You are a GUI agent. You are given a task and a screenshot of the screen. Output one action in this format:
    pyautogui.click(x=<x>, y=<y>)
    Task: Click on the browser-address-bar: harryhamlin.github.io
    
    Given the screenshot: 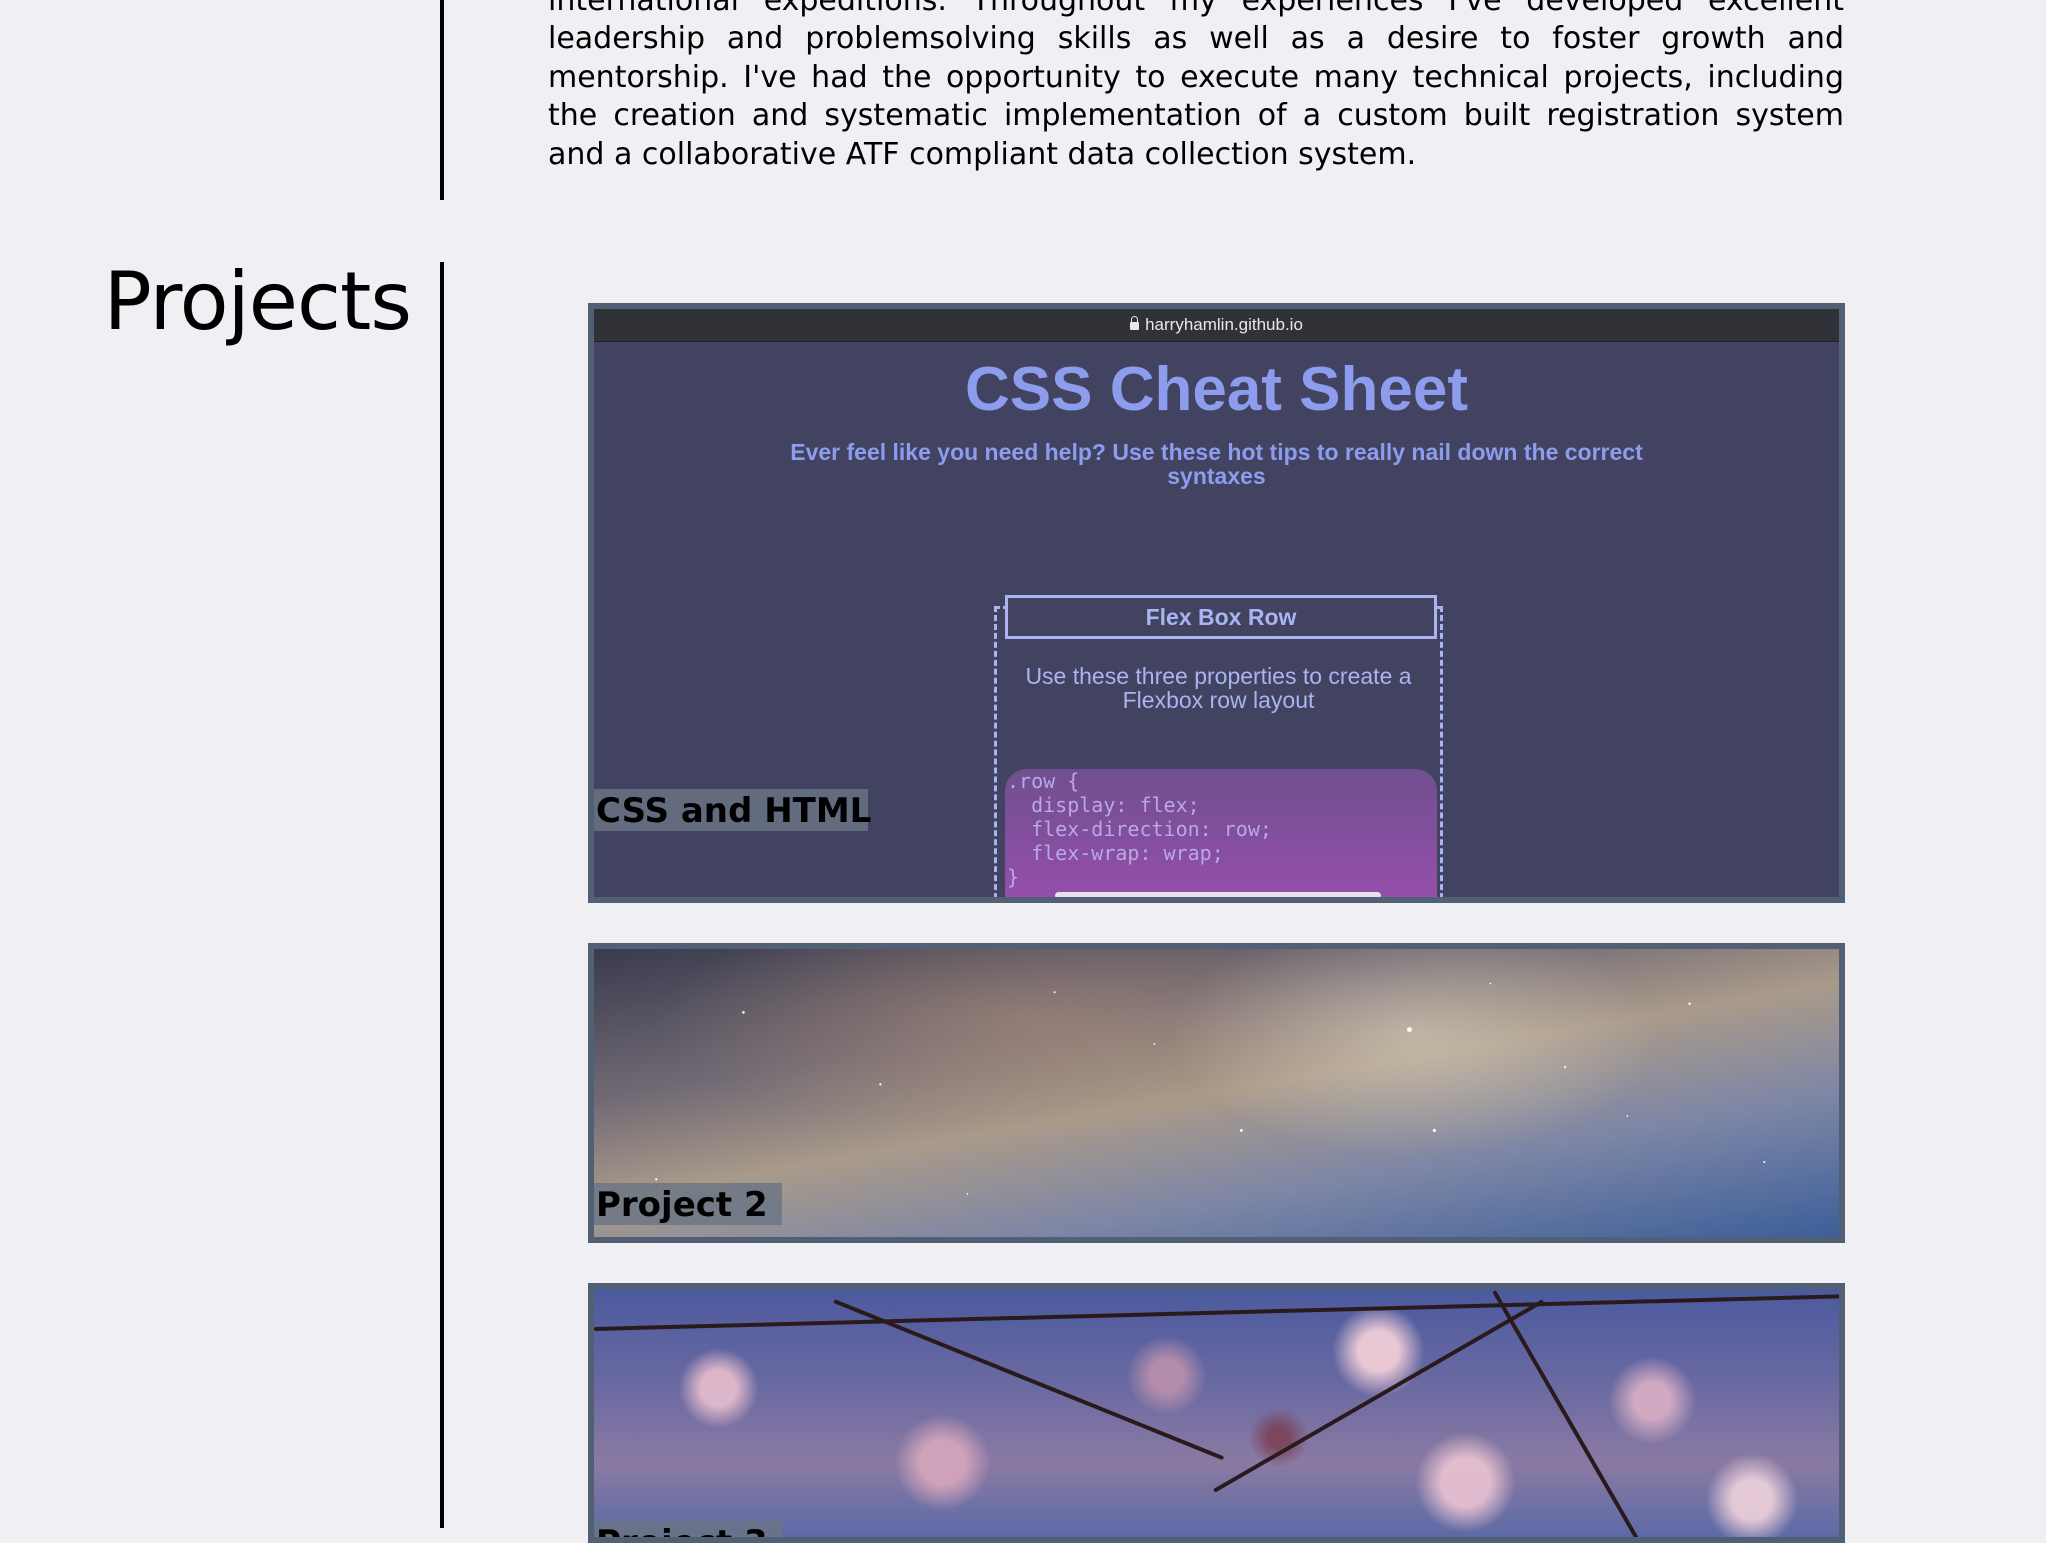 What is the action you would take?
    pyautogui.click(x=1216, y=325)
    